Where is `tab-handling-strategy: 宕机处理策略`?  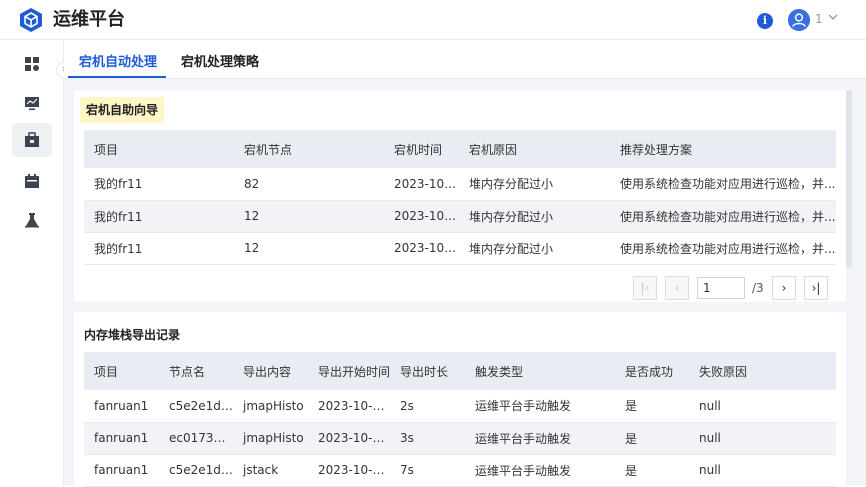
tab-handling-strategy: 宕机处理策略 is located at coordinates (220, 60).